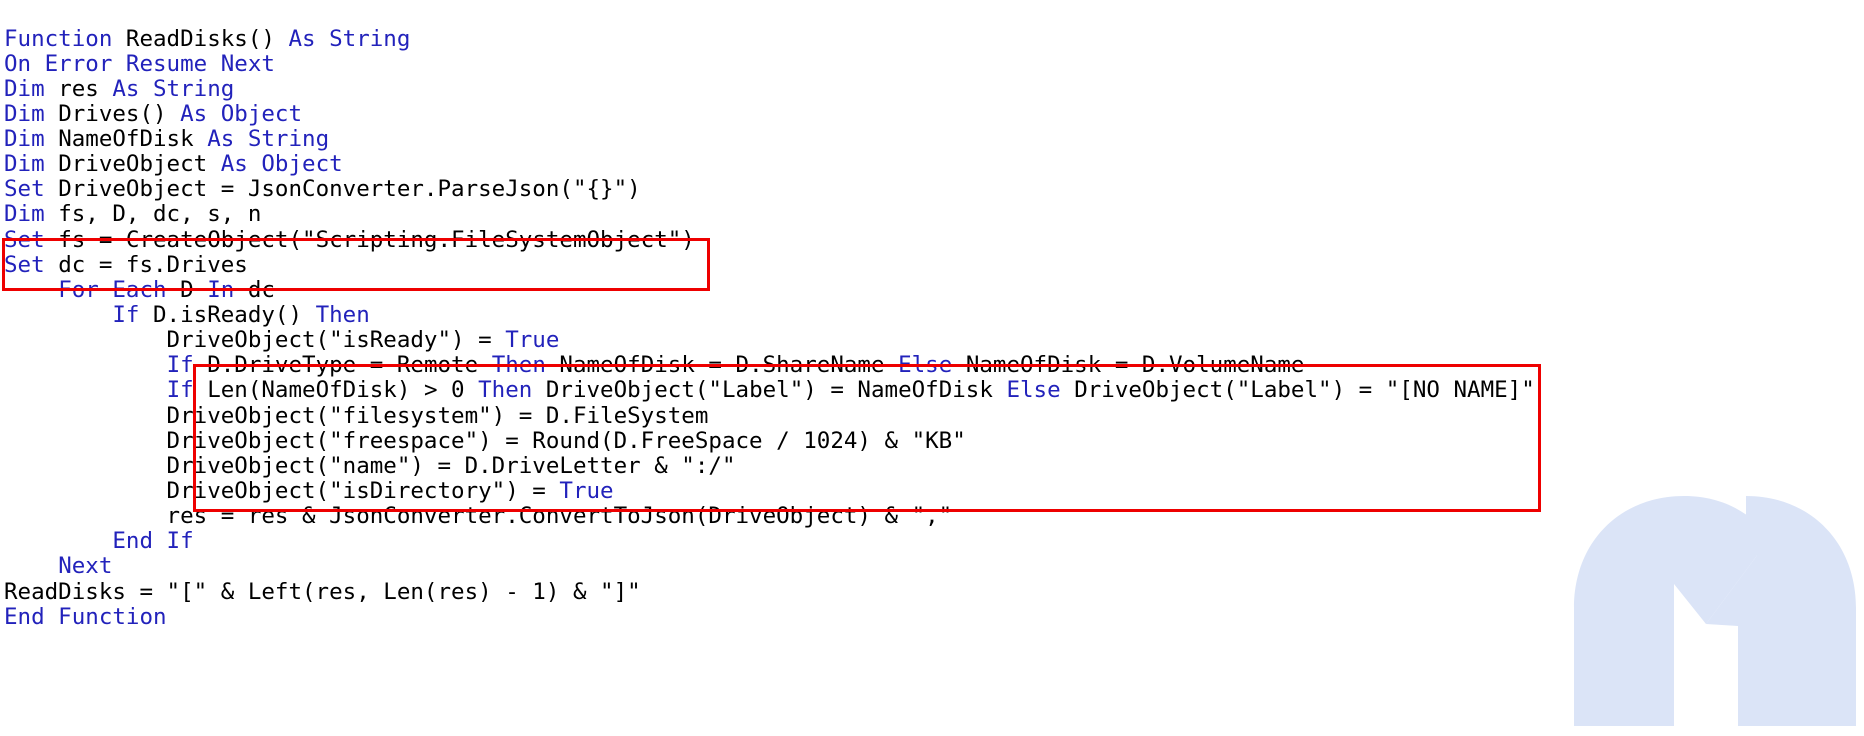 The image size is (1864, 736). What do you see at coordinates (194, 289) in the screenshot?
I see `code-text: D` at bounding box center [194, 289].